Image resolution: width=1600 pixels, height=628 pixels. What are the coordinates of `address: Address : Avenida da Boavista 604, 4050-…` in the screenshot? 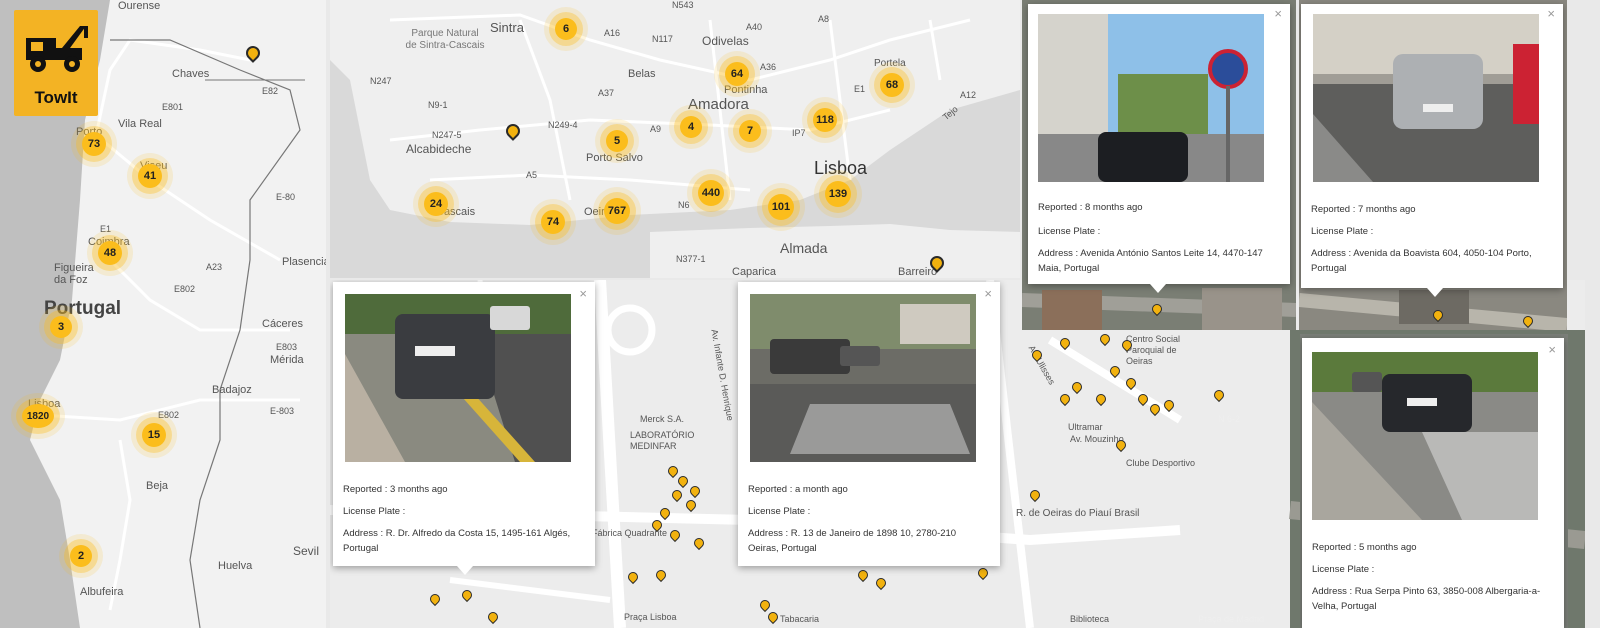 It's located at (1421, 261).